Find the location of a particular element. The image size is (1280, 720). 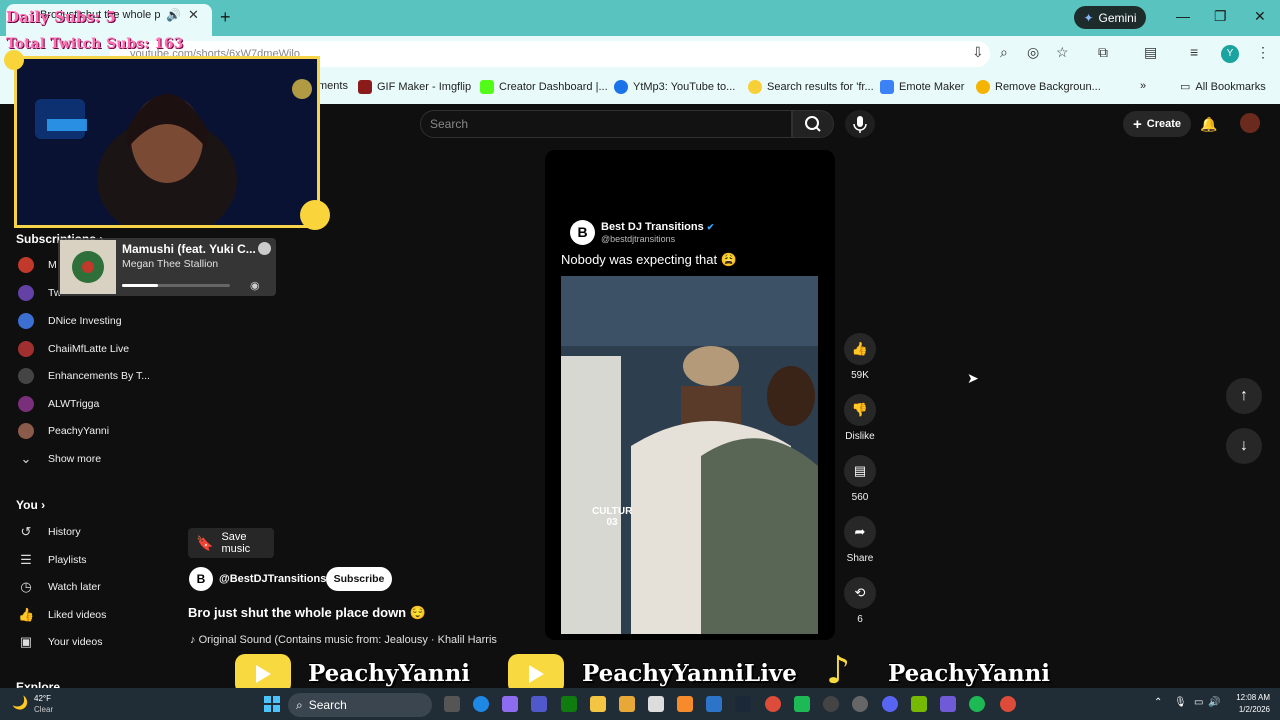

chrome-active-icon is located at coordinates (1008, 704).